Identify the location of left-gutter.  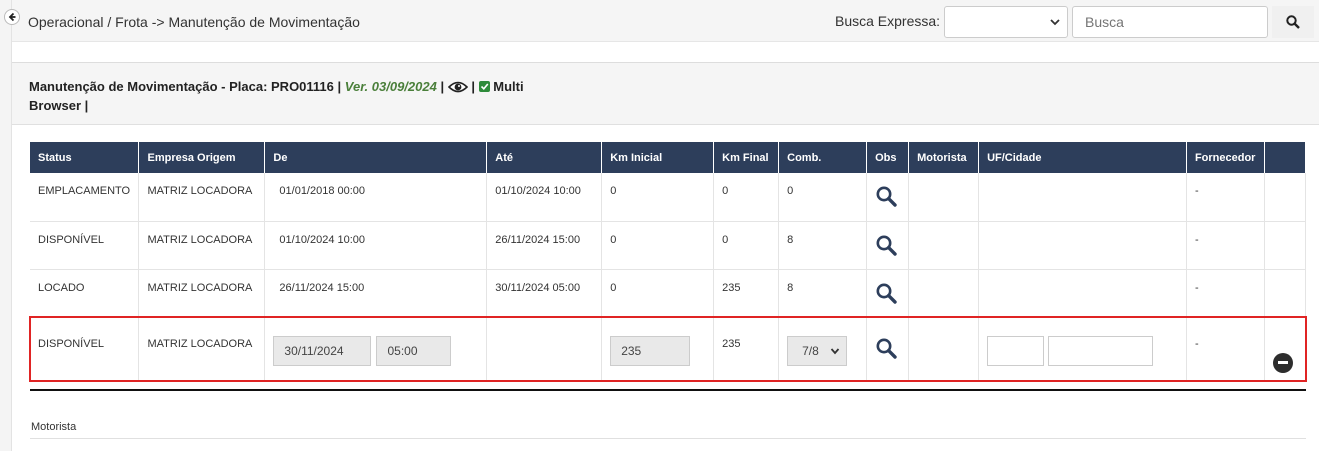
(6, 225).